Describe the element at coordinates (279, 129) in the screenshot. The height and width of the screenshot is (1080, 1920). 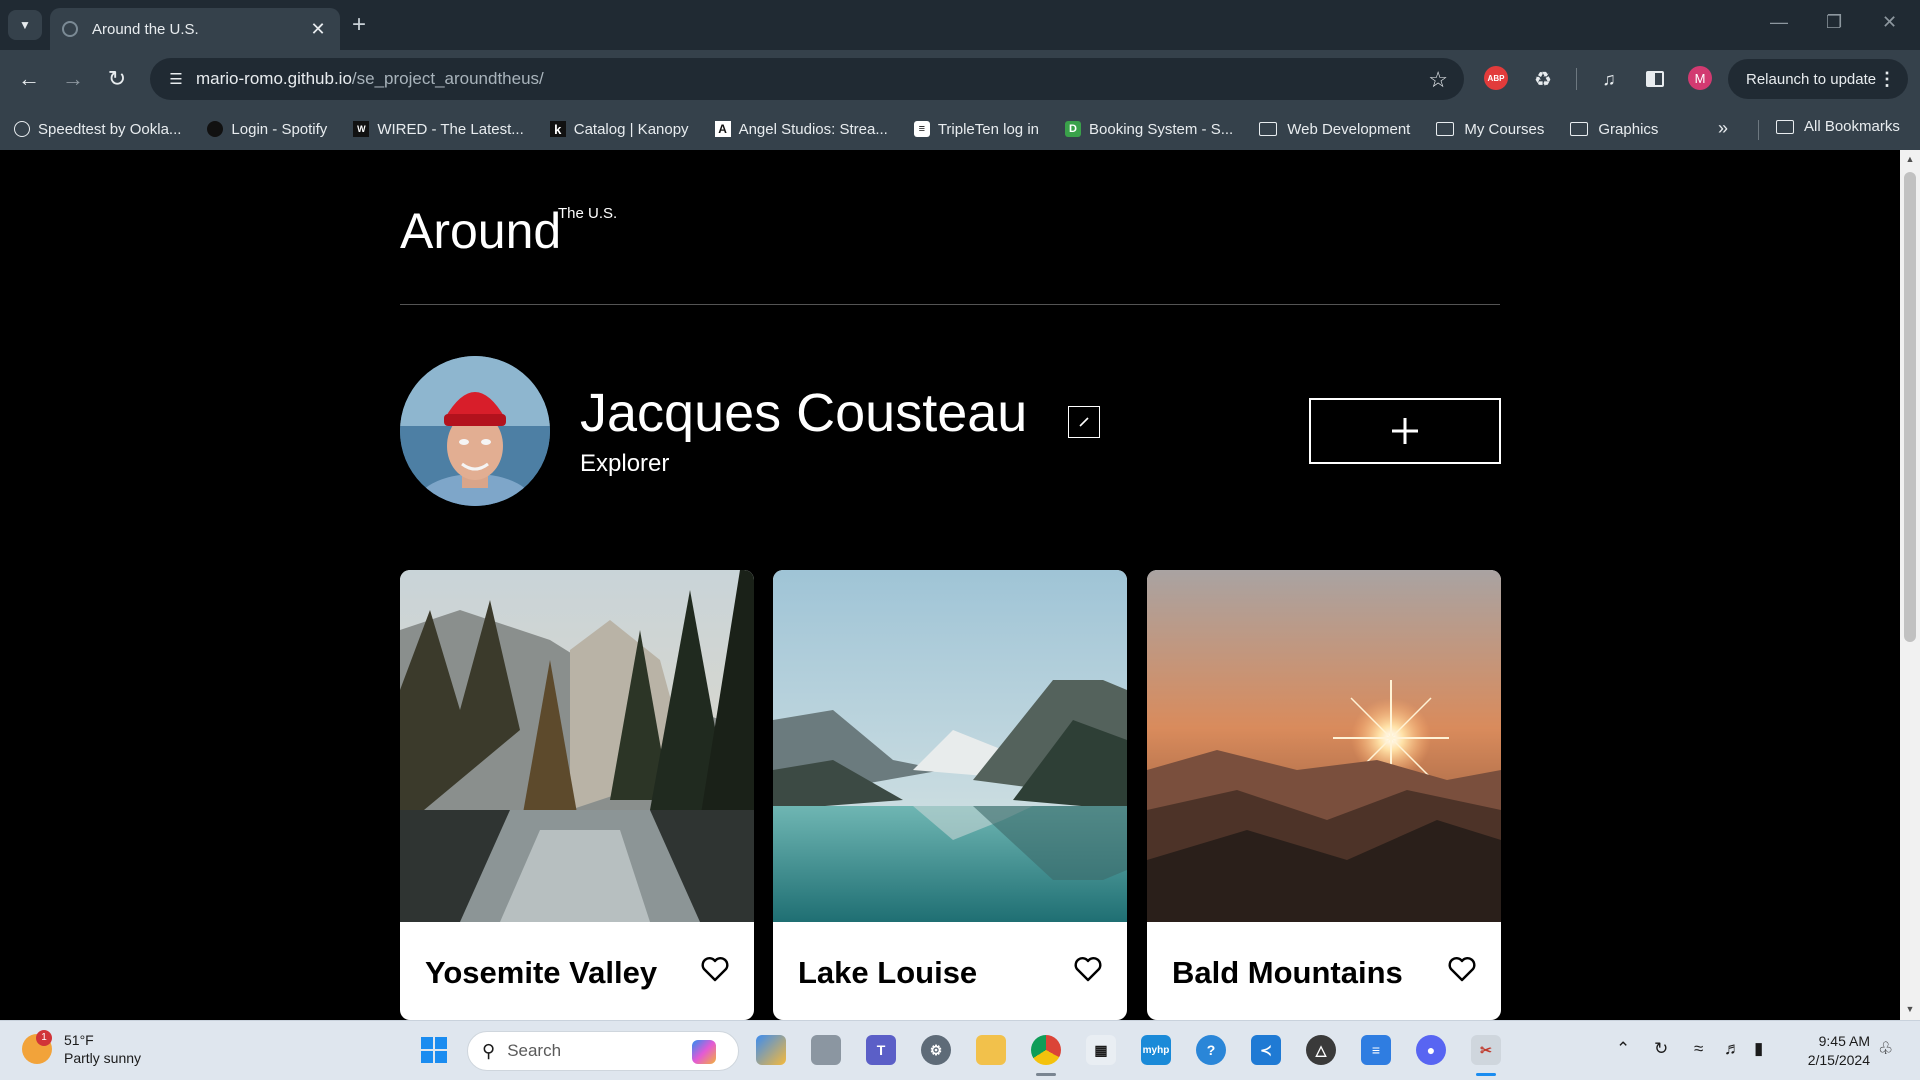
I see `bookmark-label: Login - Spotify` at that location.